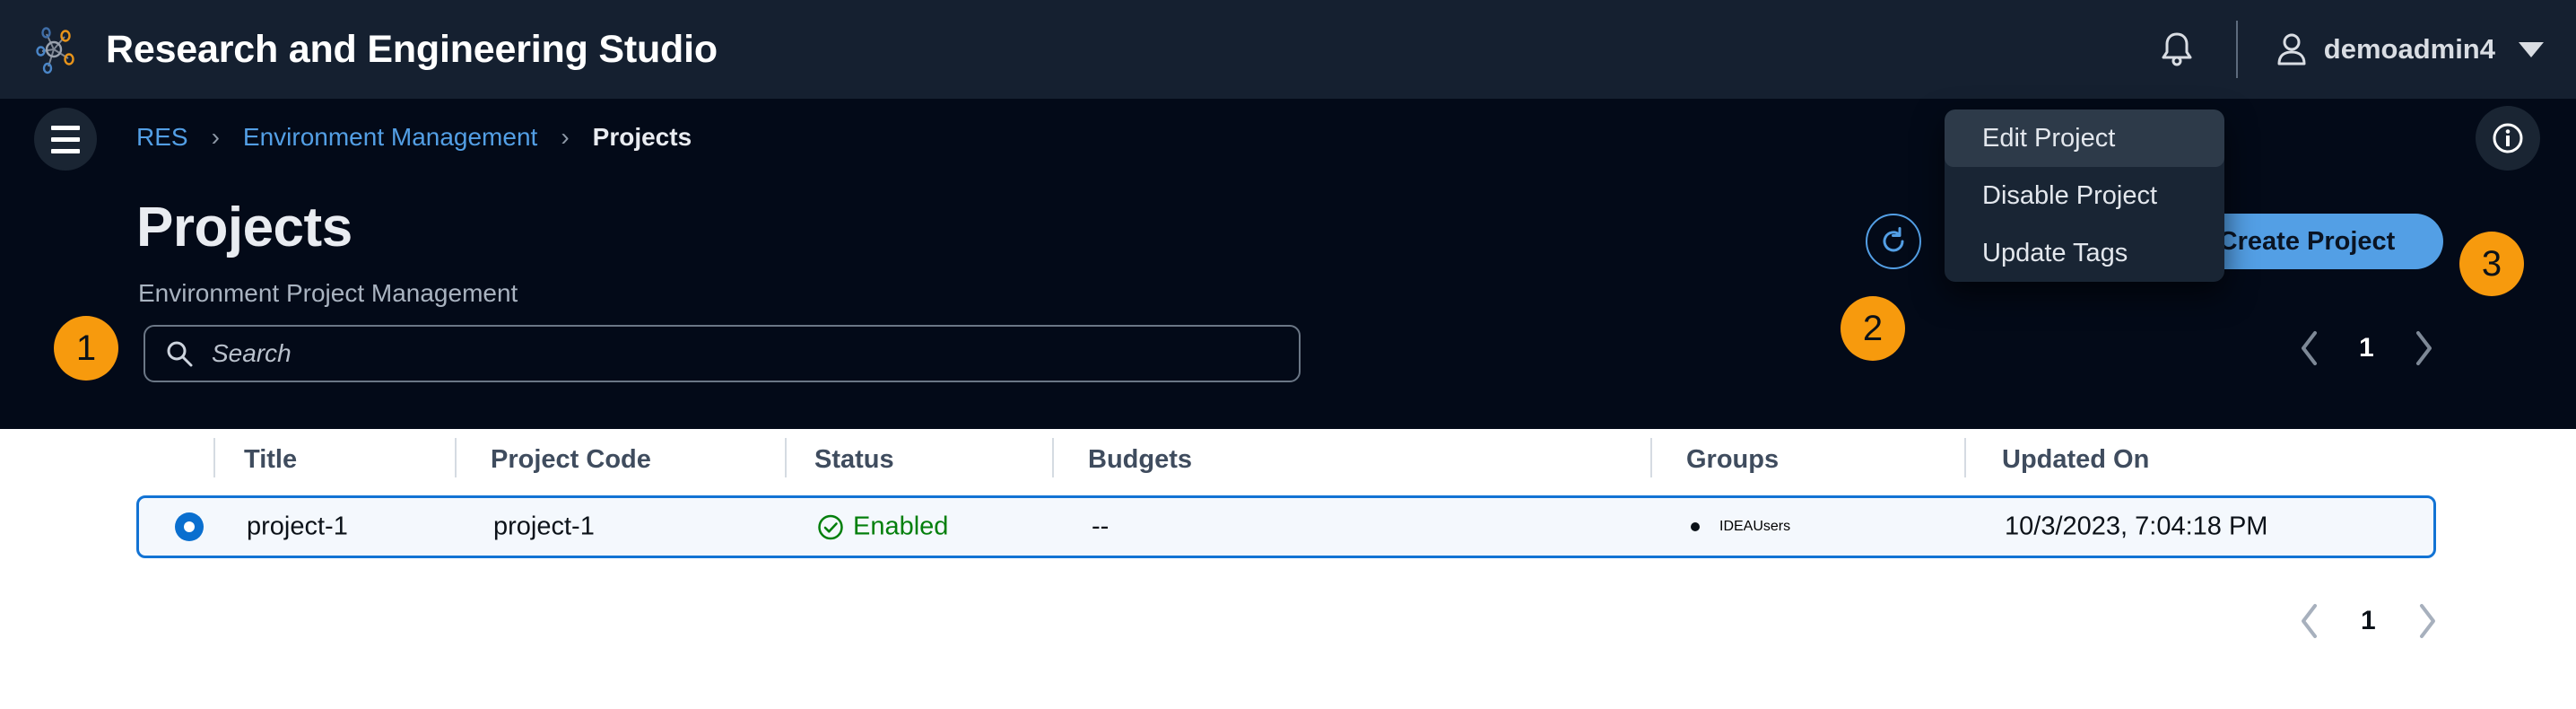 The height and width of the screenshot is (709, 2576). I want to click on pagination-bottom: 1, so click(2368, 621).